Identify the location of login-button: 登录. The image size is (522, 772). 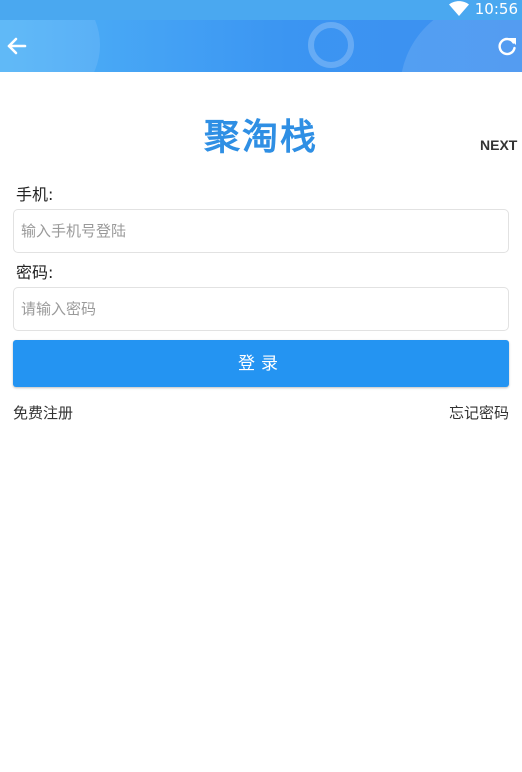
(261, 363).